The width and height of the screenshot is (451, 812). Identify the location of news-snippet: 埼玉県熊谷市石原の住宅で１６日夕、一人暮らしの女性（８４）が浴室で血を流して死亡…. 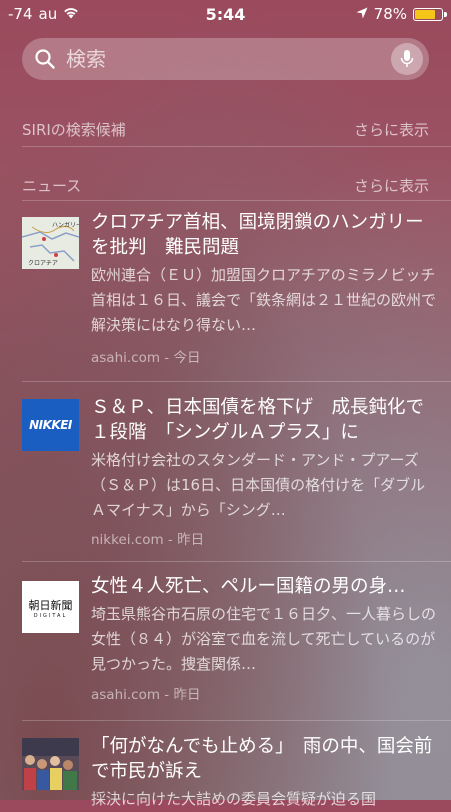
(264, 639).